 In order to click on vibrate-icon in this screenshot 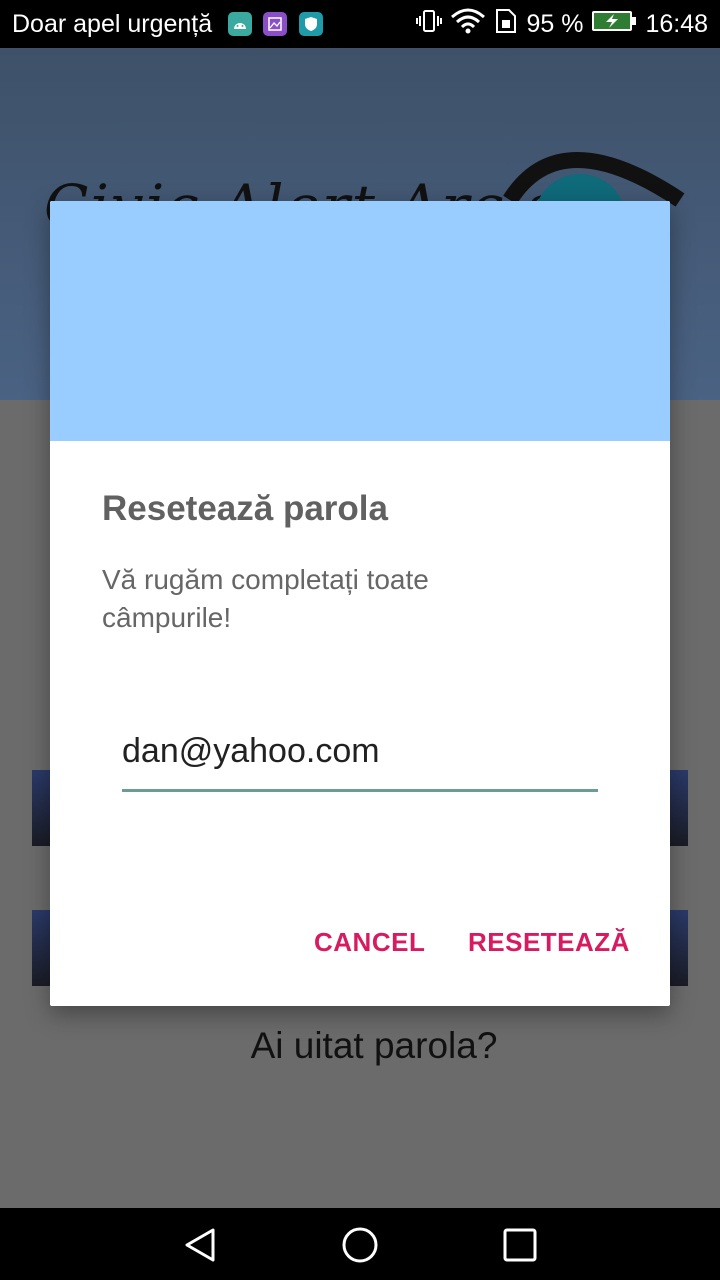, I will do `click(429, 24)`.